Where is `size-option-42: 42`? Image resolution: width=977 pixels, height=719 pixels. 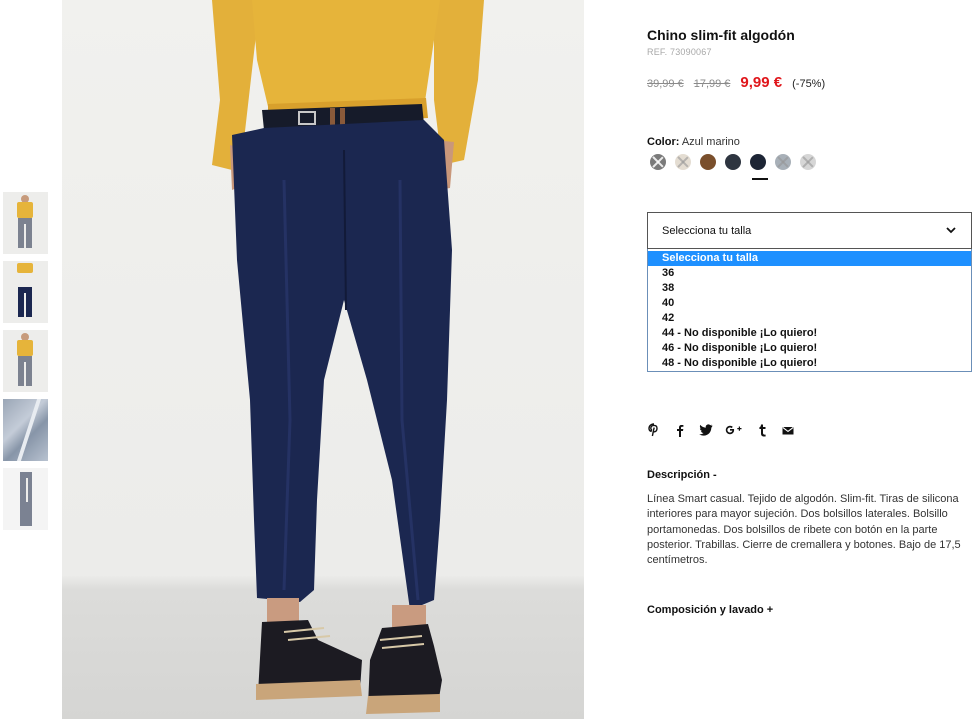
size-option-42: 42 is located at coordinates (809, 318).